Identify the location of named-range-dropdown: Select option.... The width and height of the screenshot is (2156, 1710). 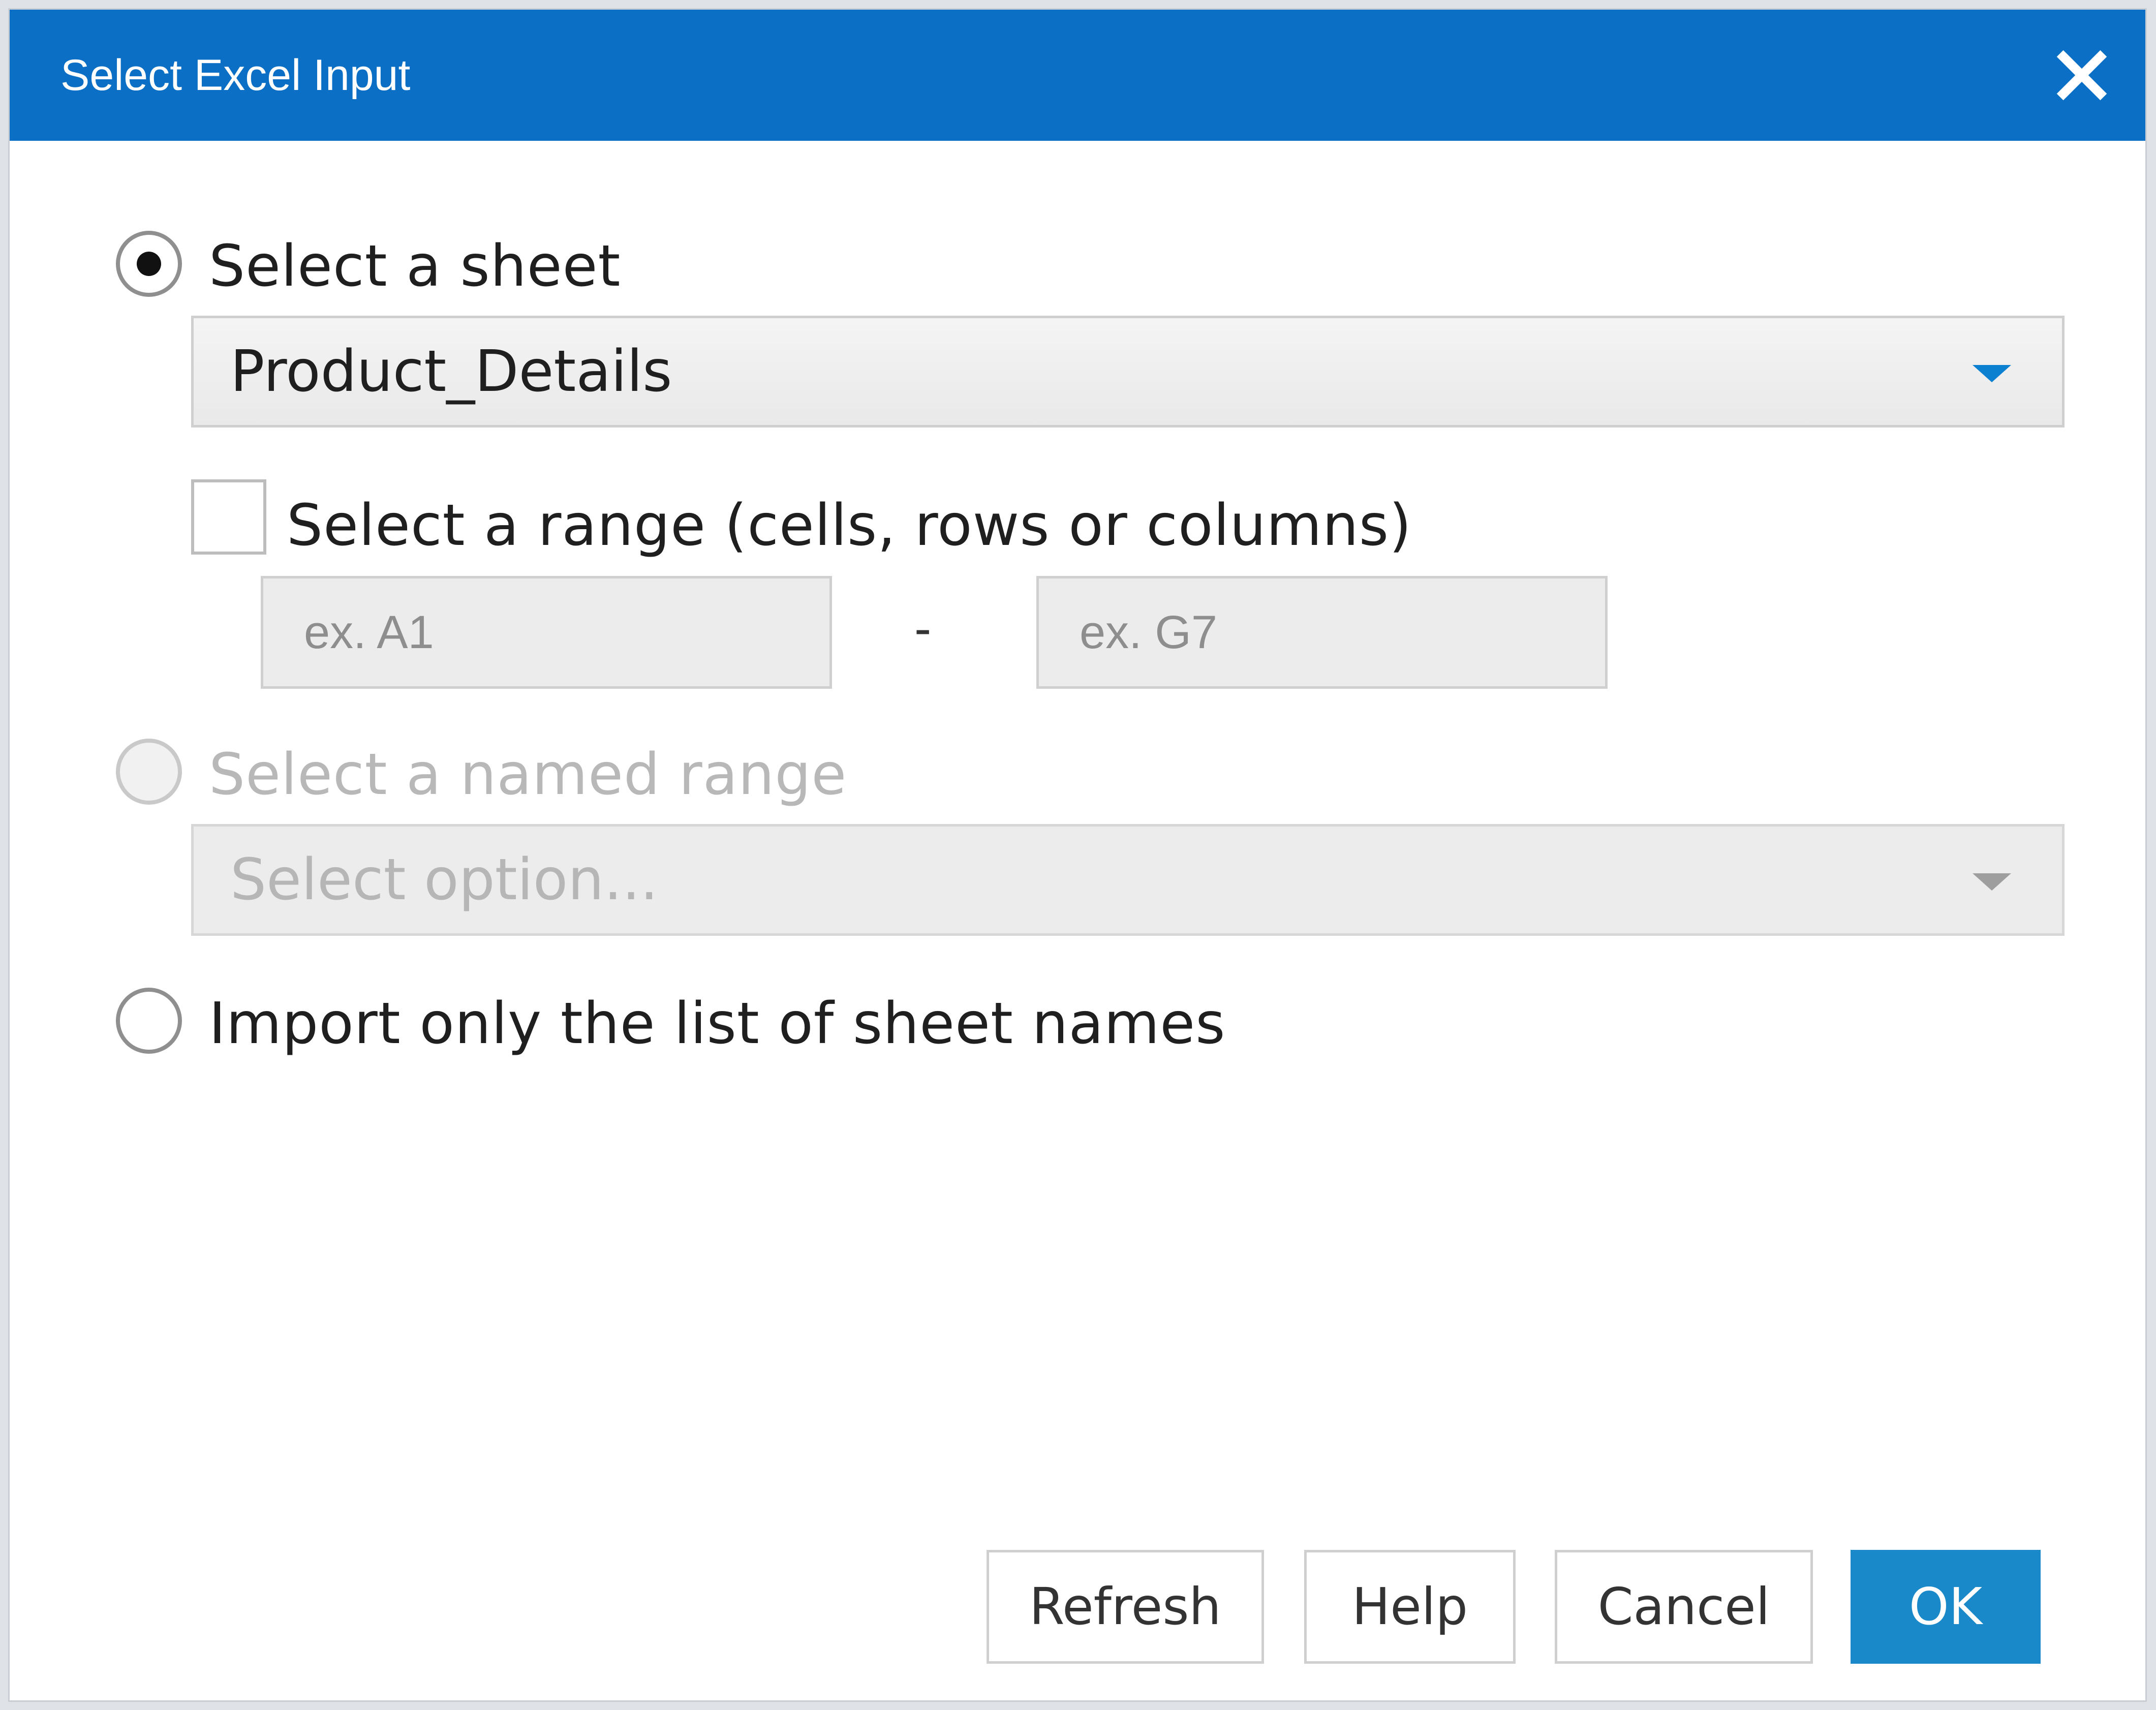
(1128, 880).